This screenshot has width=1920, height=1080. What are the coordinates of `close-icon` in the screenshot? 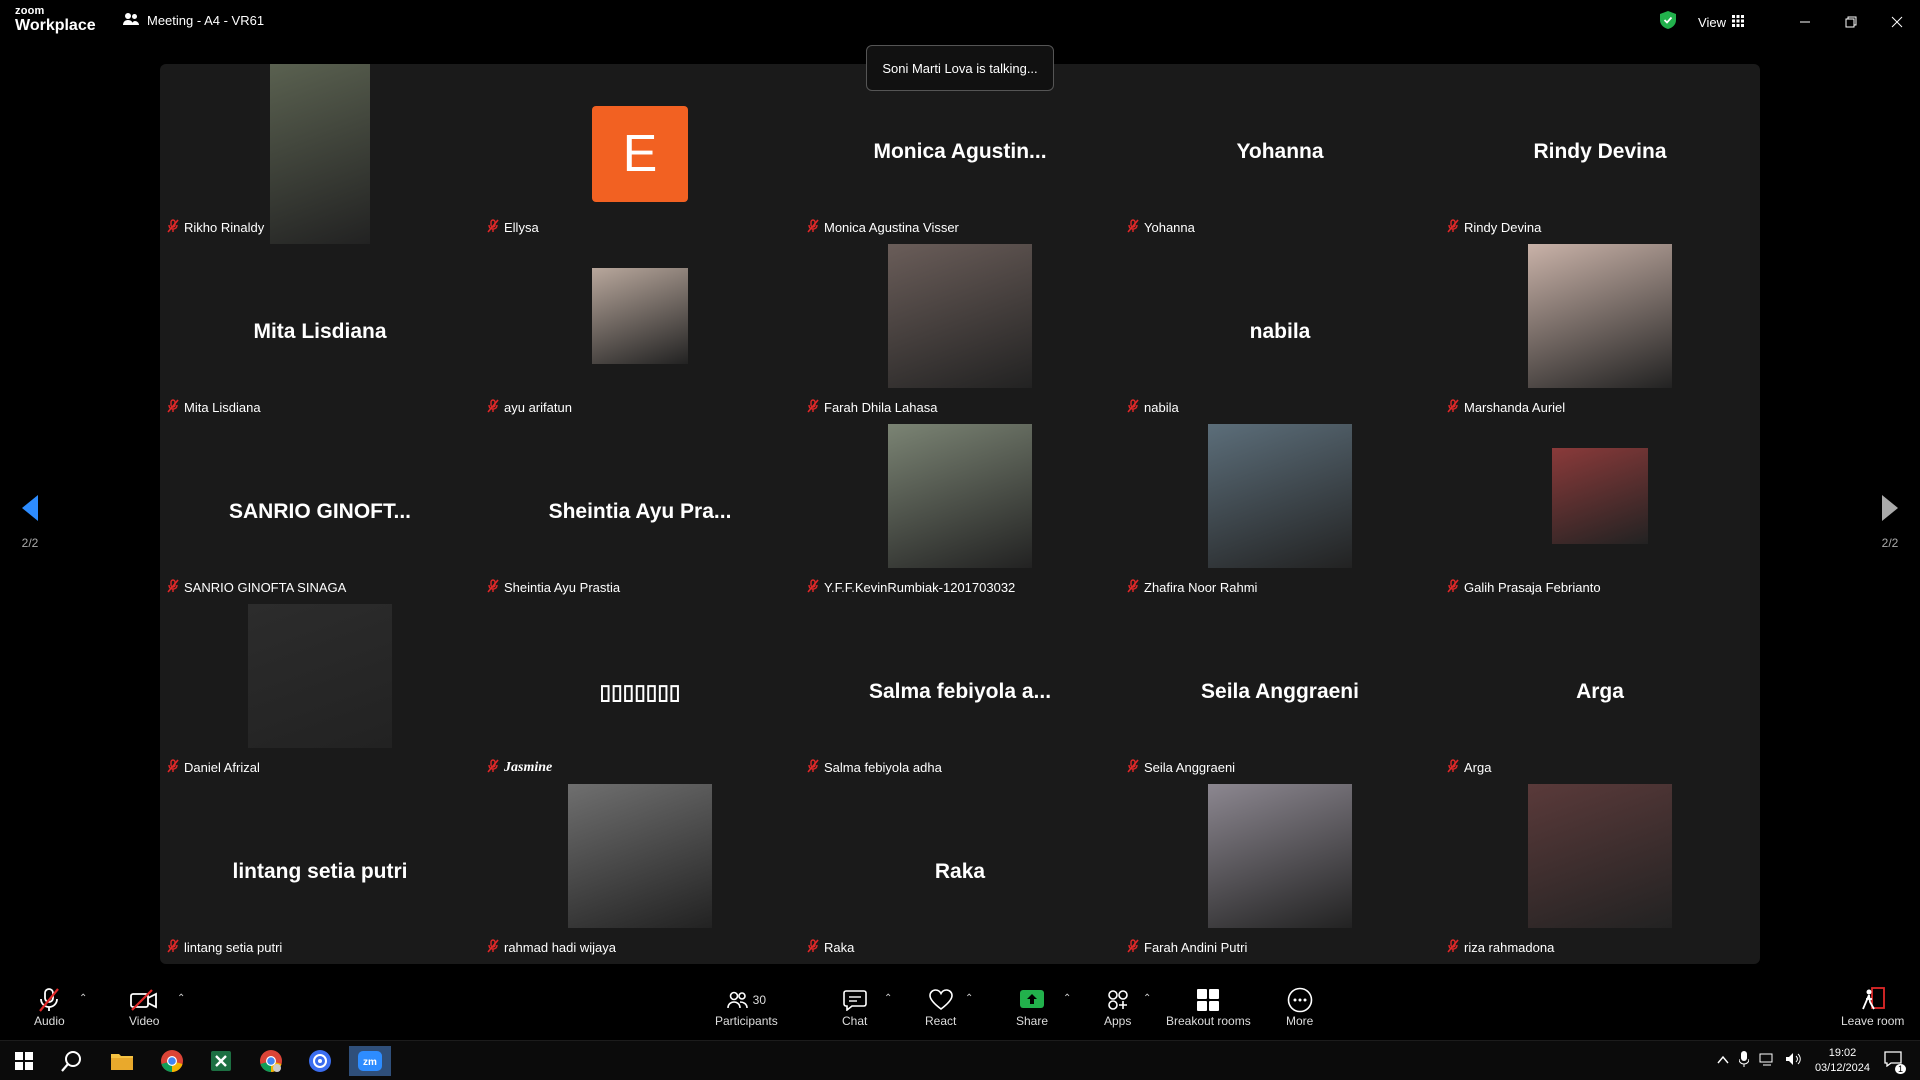 It's located at (1897, 22).